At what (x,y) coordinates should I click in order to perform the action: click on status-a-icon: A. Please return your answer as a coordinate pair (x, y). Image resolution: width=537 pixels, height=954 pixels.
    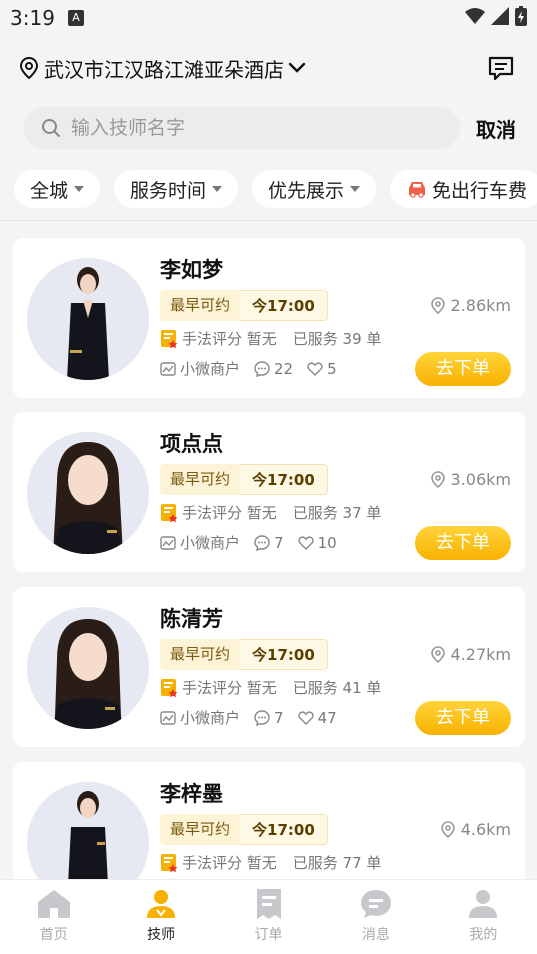
    Looking at the image, I should click on (76, 18).